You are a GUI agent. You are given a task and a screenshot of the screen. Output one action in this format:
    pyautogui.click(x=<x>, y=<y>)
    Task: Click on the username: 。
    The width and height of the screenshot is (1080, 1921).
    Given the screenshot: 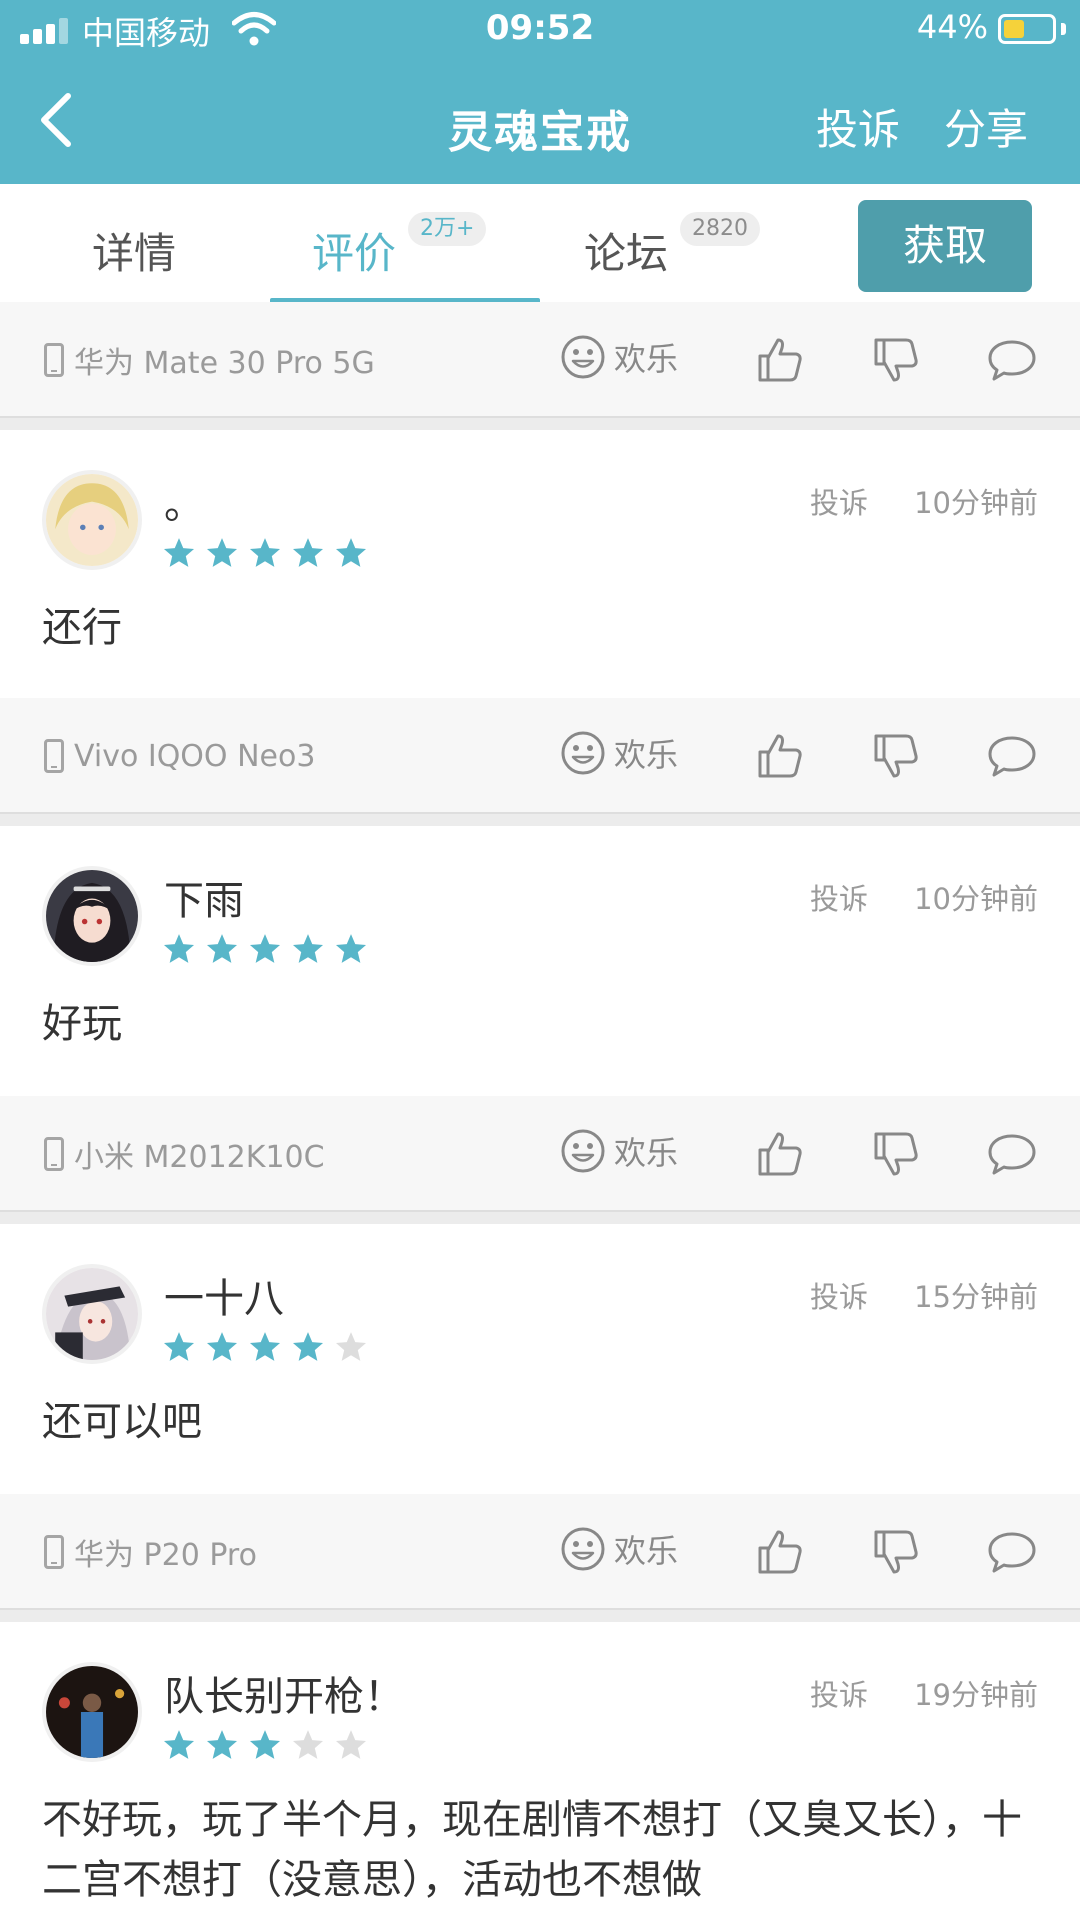 What is the action you would take?
    pyautogui.click(x=184, y=501)
    